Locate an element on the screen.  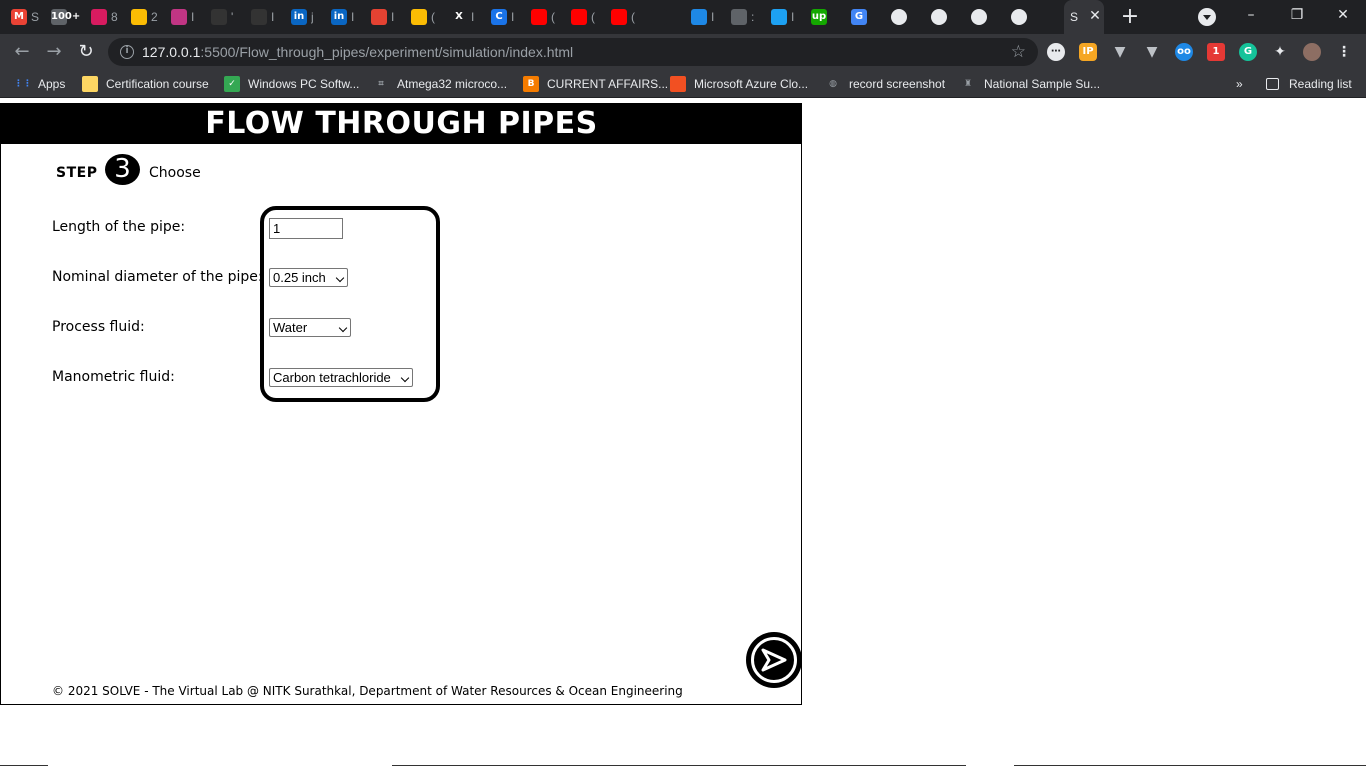
extensions-puzzle-icon: ✦ is located at coordinates (1280, 52).